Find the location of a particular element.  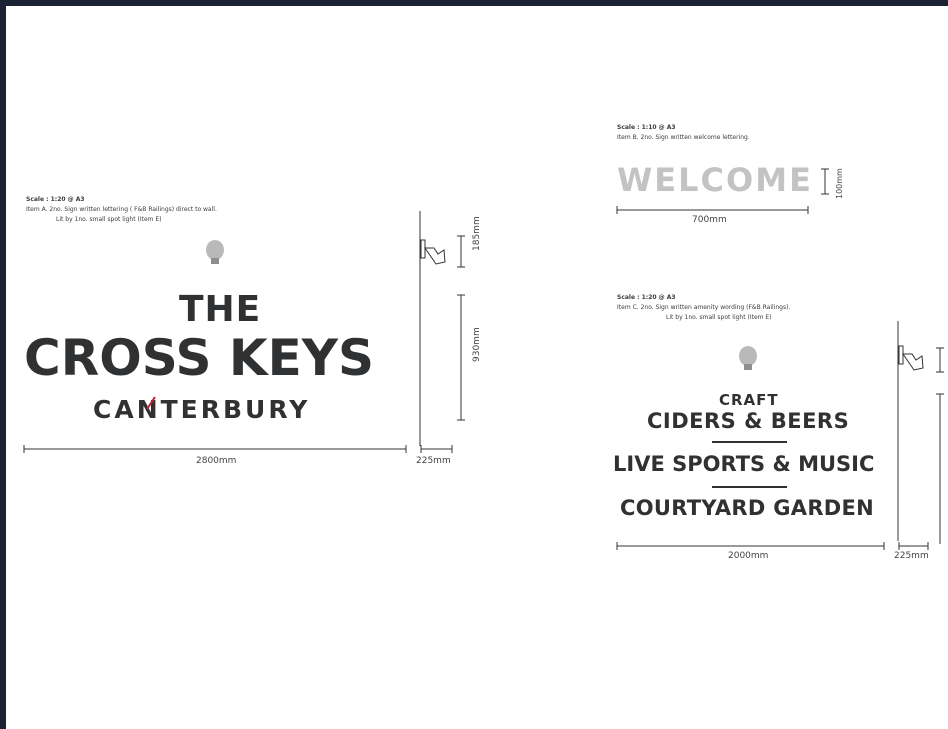

item-c-side-spotlight-icon is located at coordinates (911, 358).